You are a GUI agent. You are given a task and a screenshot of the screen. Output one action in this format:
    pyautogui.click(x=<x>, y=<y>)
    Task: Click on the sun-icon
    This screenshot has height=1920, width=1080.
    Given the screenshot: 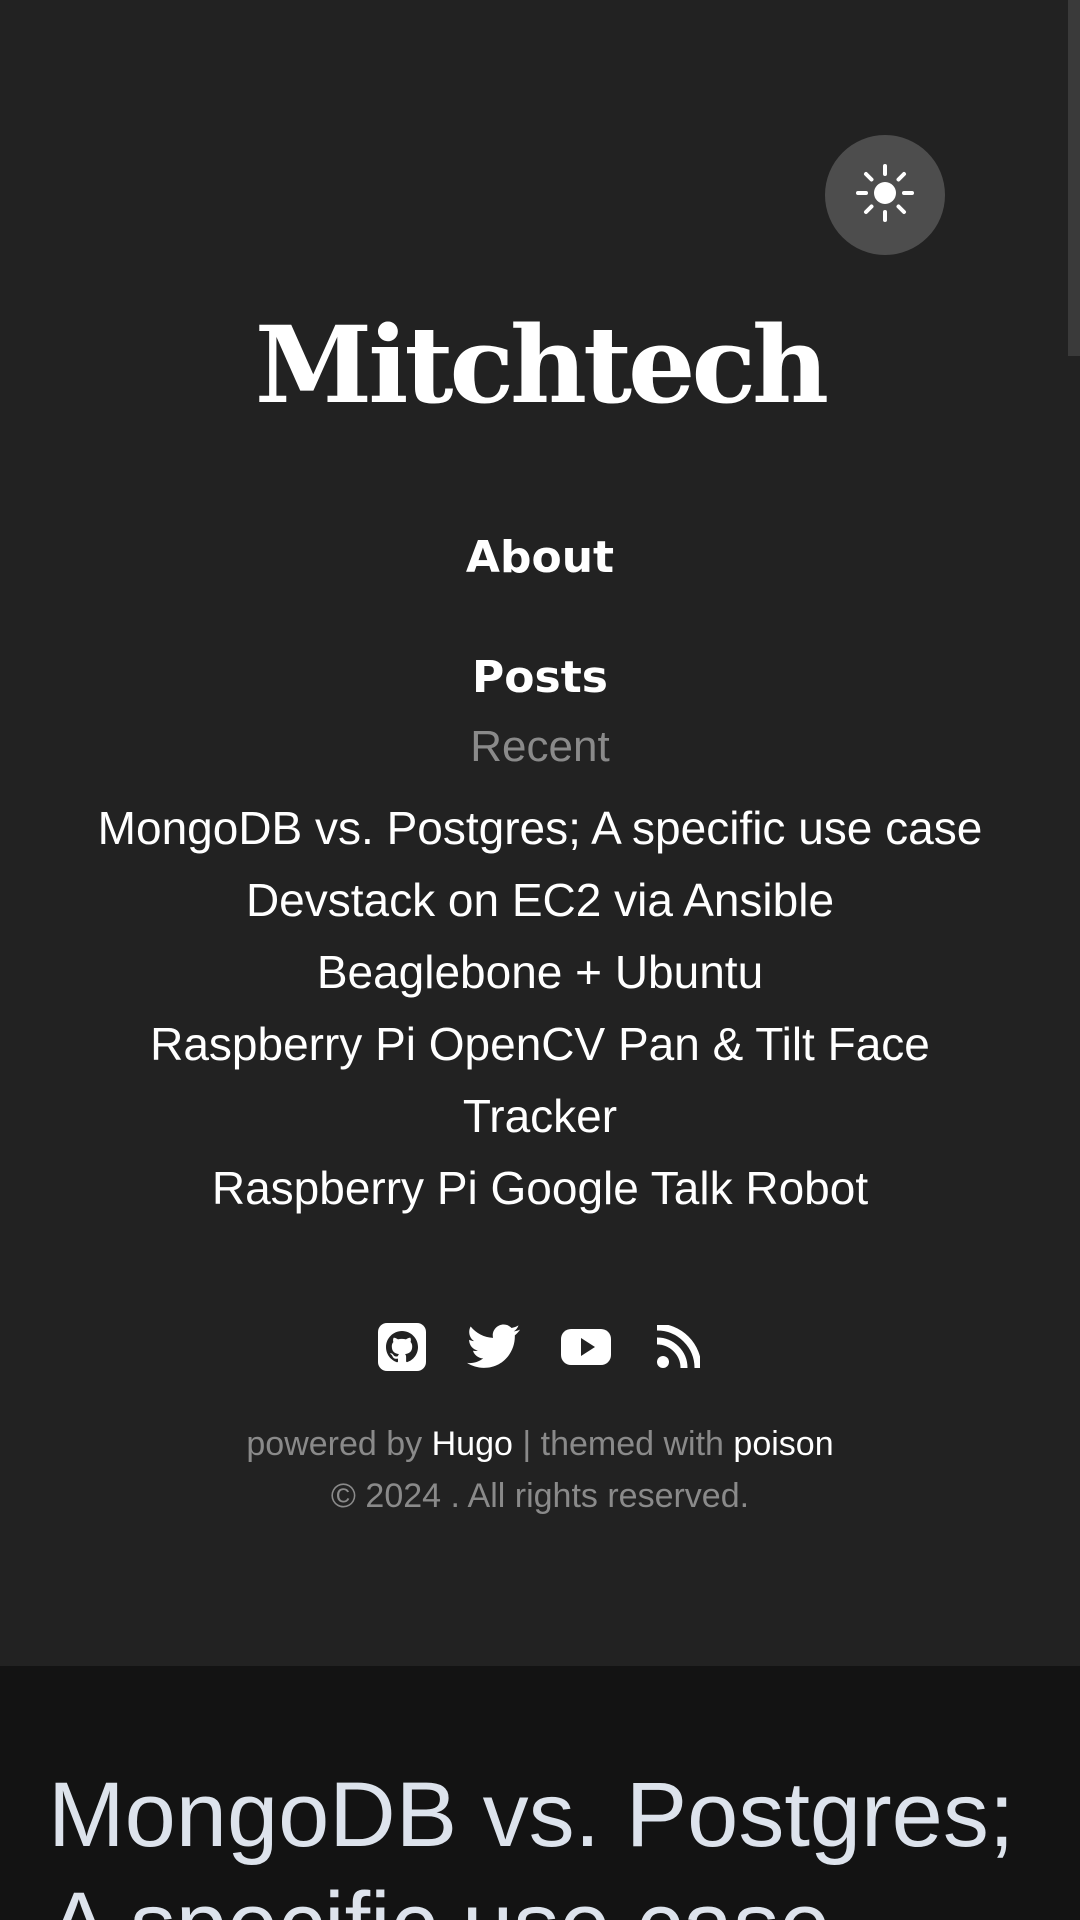 What is the action you would take?
    pyautogui.click(x=885, y=195)
    